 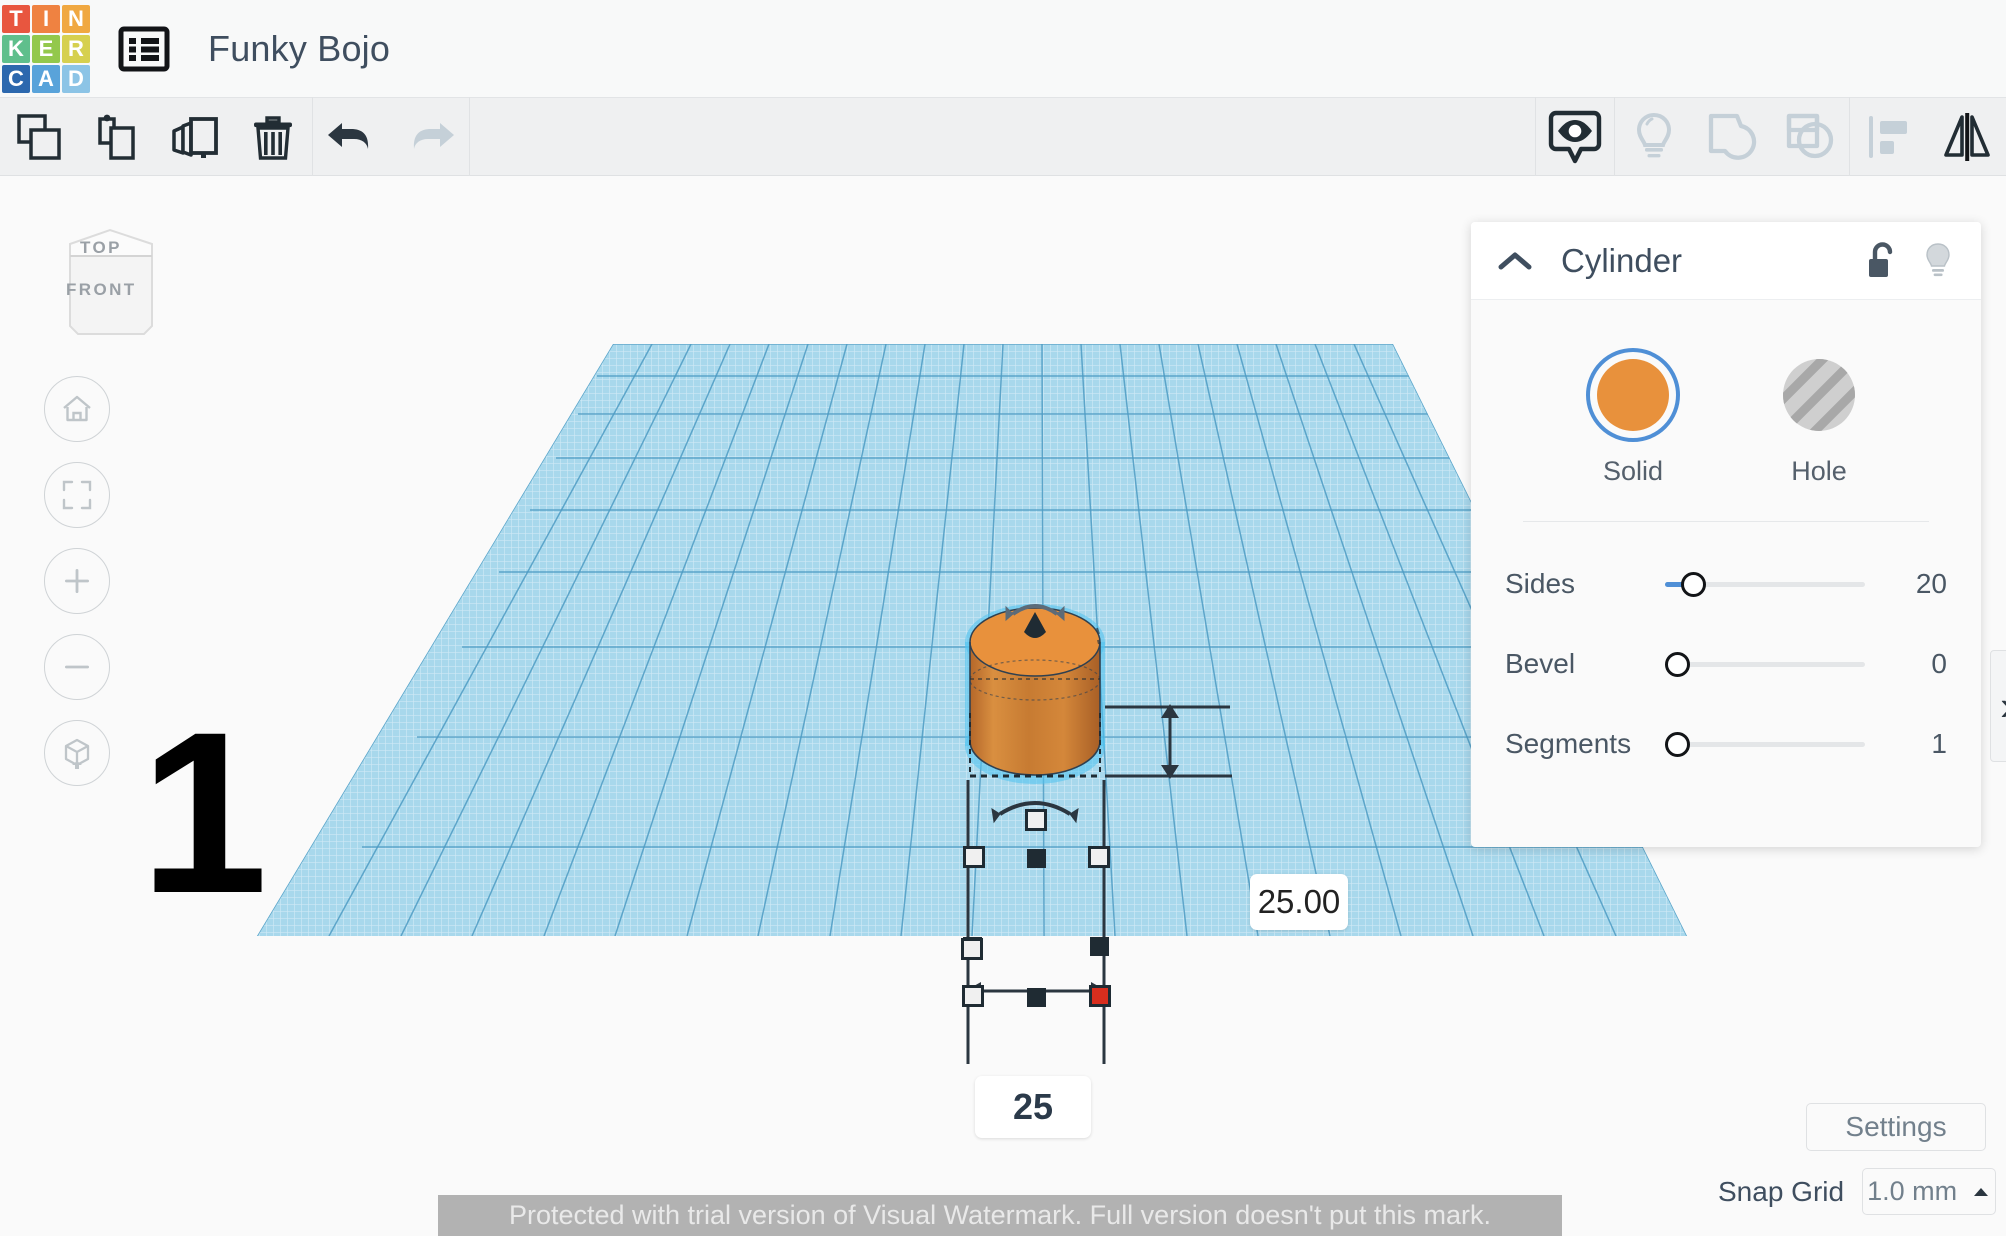 What do you see at coordinates (1931, 583) in the screenshot?
I see `sides-slider-value: 20` at bounding box center [1931, 583].